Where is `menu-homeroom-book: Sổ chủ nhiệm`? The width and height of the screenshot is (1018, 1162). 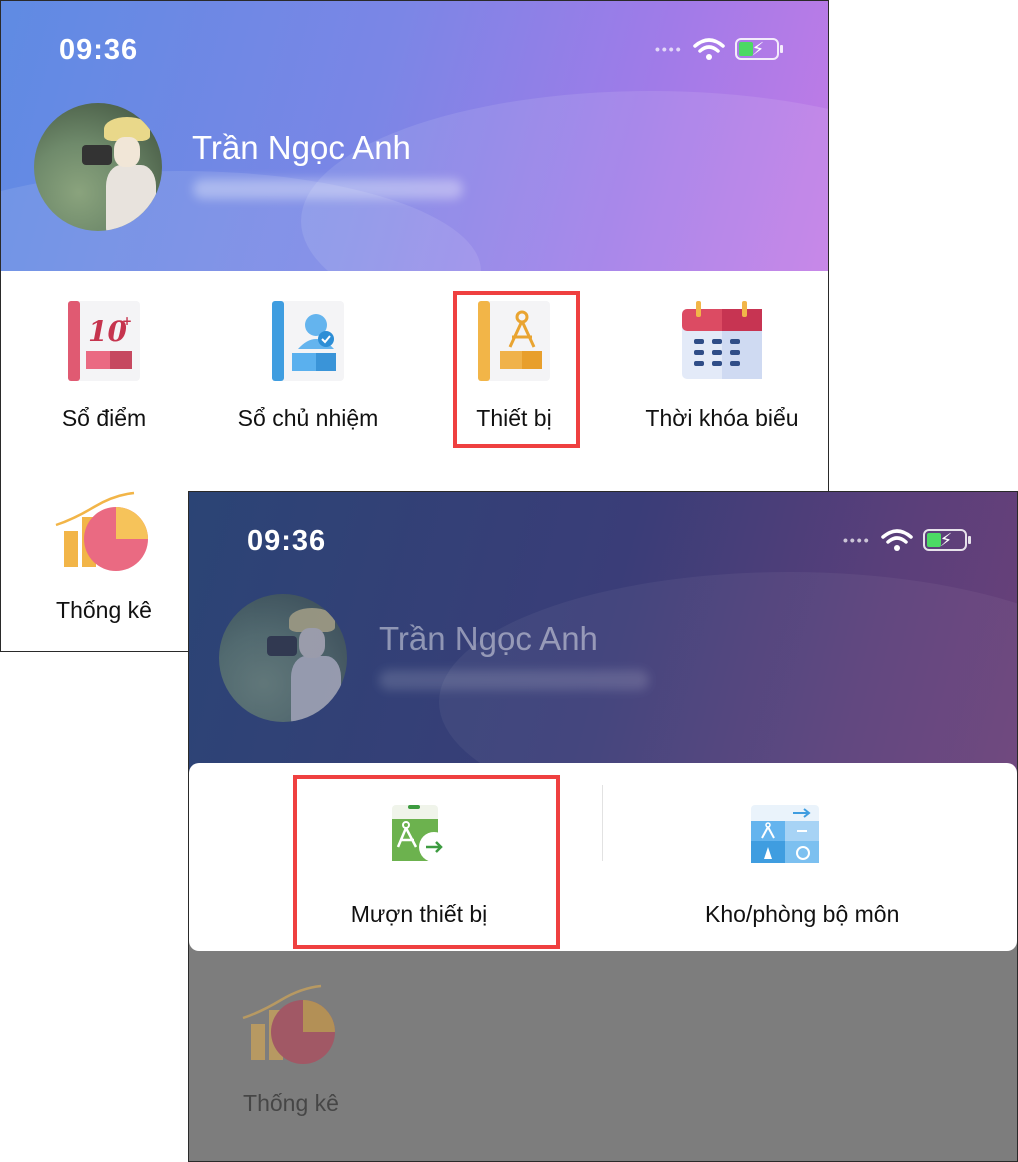 menu-homeroom-book: Sổ chủ nhiệm is located at coordinates (308, 365).